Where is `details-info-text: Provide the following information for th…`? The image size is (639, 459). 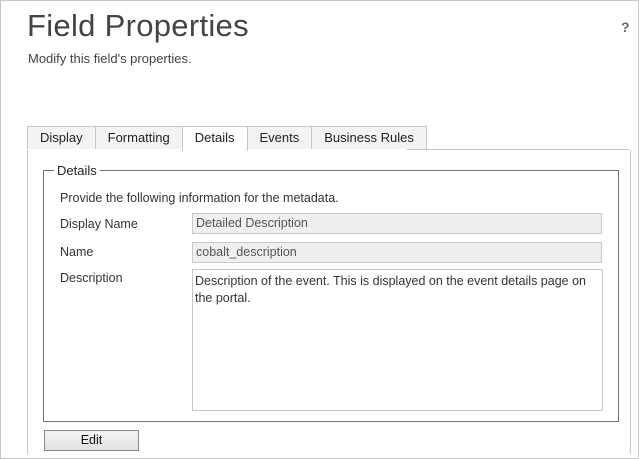
details-info-text: Provide the following information for th… is located at coordinates (199, 198).